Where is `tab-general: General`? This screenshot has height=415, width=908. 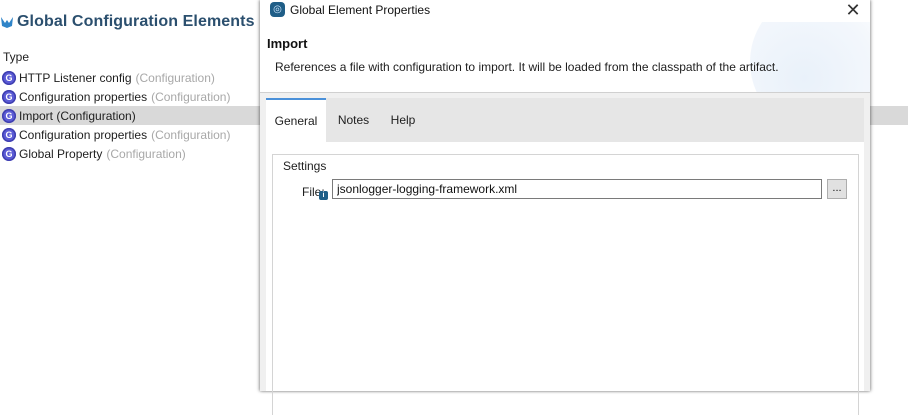
tab-general: General is located at coordinates (296, 120).